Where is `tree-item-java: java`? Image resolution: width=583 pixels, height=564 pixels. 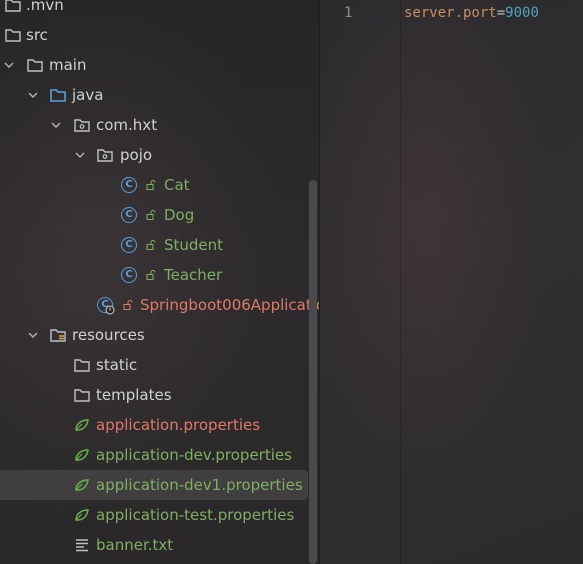 tree-item-java: java is located at coordinates (160, 95).